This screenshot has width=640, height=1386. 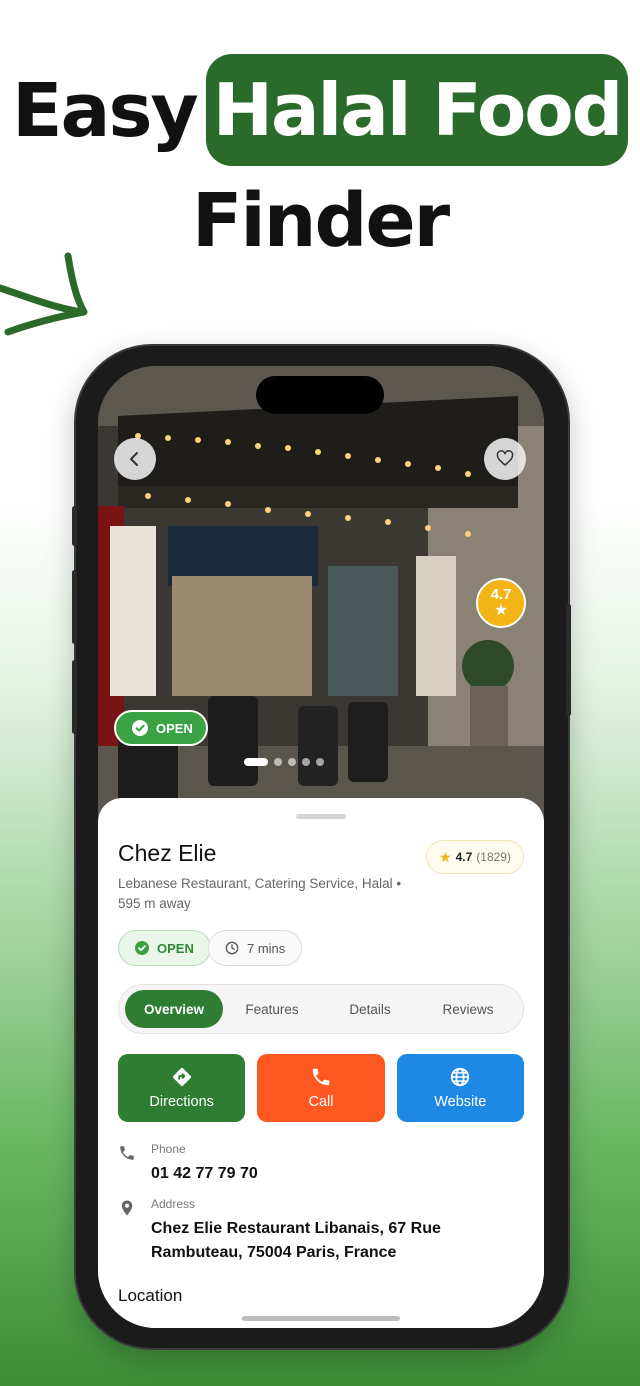 I want to click on travel-time-label: 7 mins, so click(x=266, y=948).